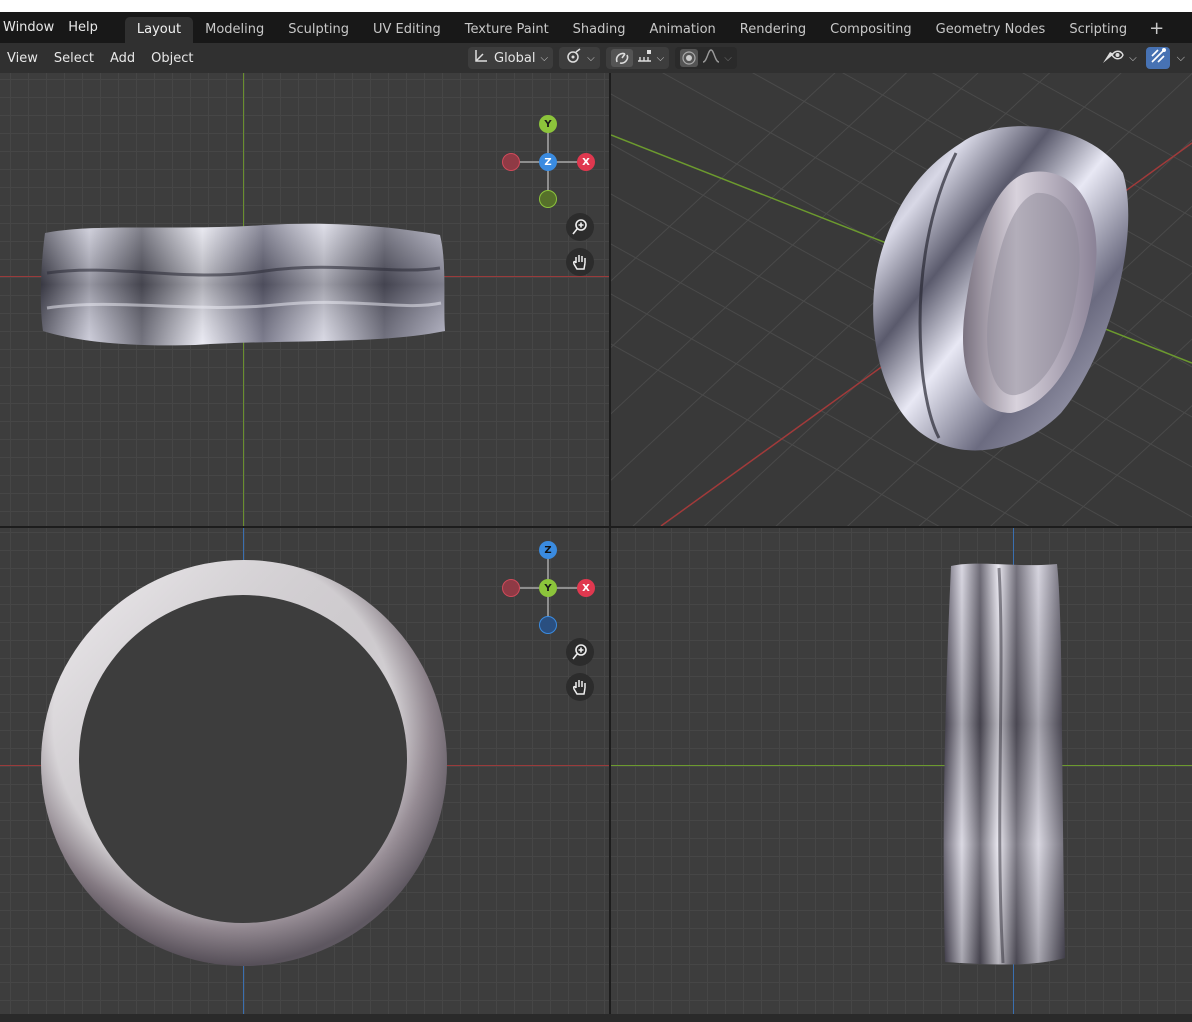  Describe the element at coordinates (234, 30) in the screenshot. I see `tab-modeling: Modeling` at that location.